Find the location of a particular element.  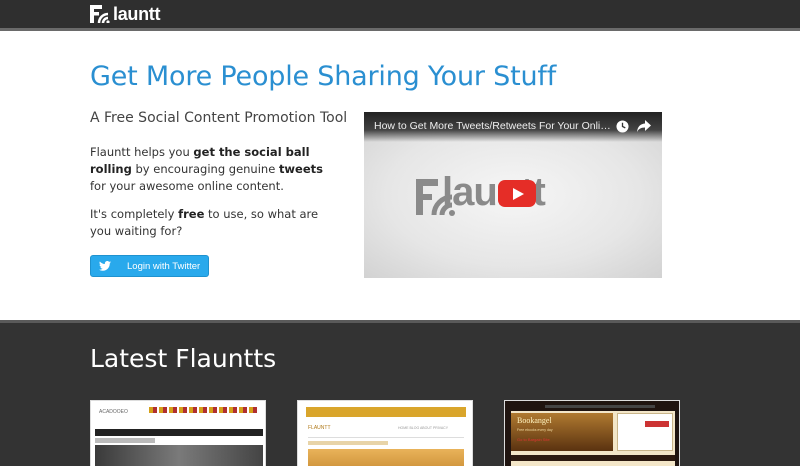

watch-later-clock-icon is located at coordinates (622, 126).